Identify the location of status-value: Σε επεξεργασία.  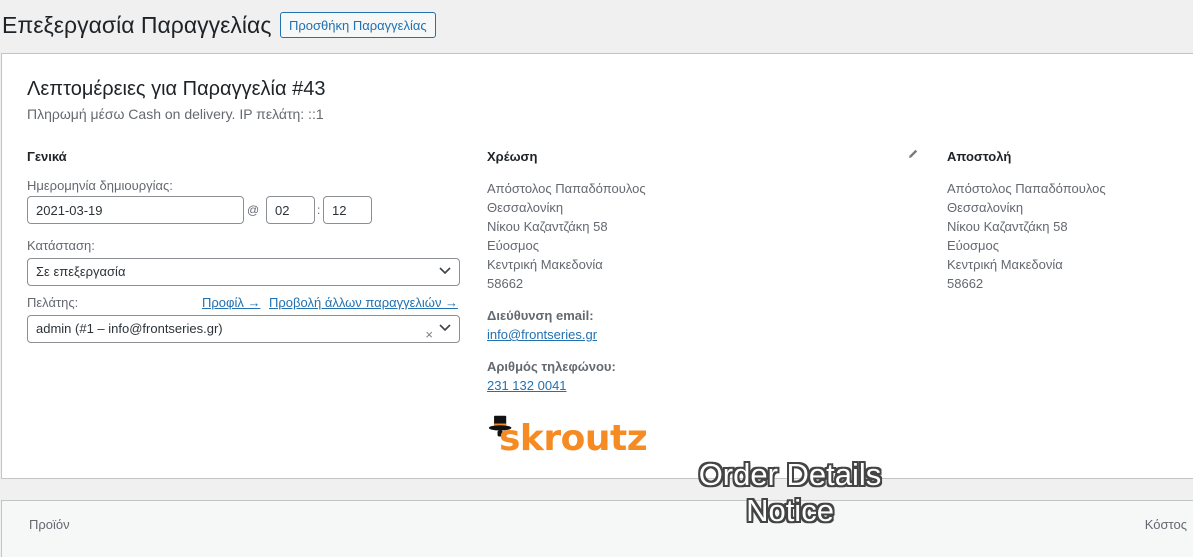
(81, 271).